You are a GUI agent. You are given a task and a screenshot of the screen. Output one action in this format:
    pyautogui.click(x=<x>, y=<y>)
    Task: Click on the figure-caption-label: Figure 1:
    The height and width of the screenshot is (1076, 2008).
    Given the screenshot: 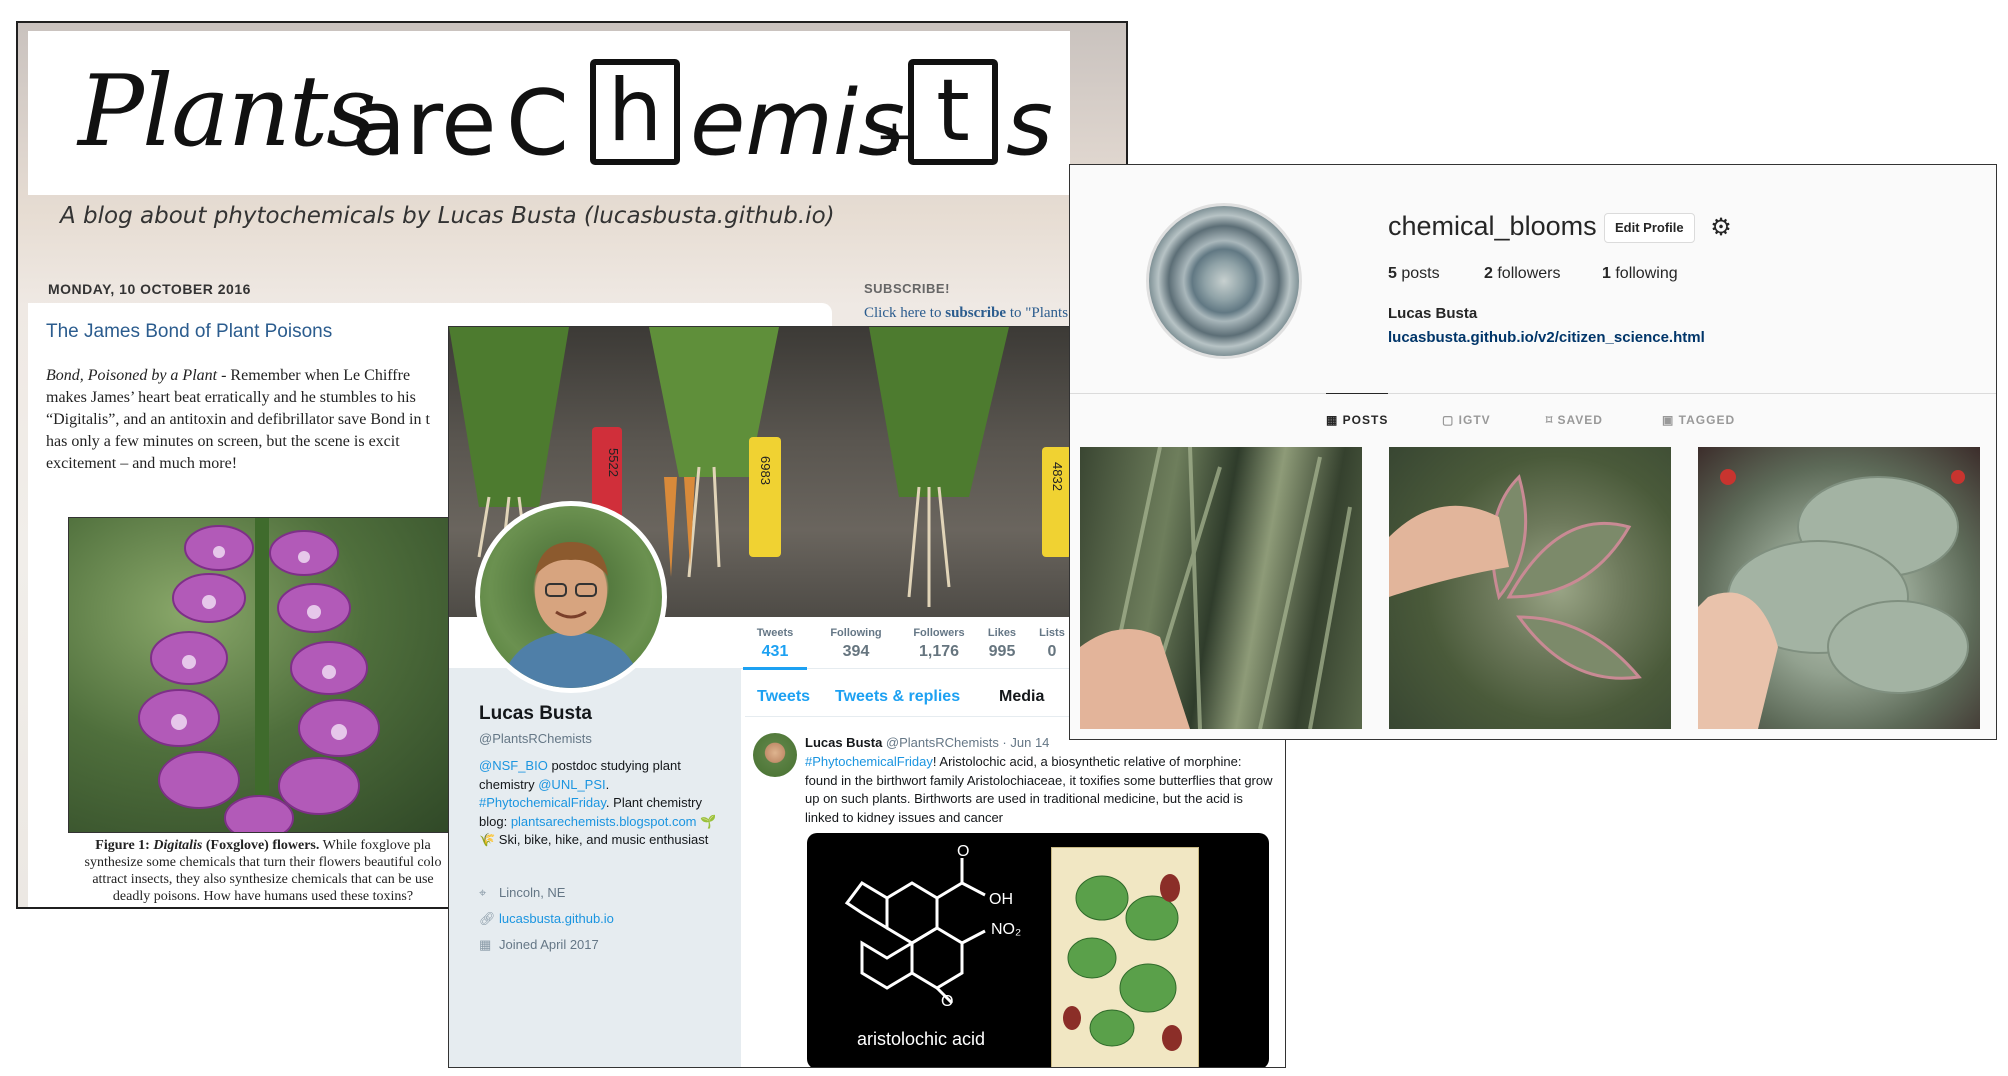 What is the action you would take?
    pyautogui.click(x=124, y=845)
    